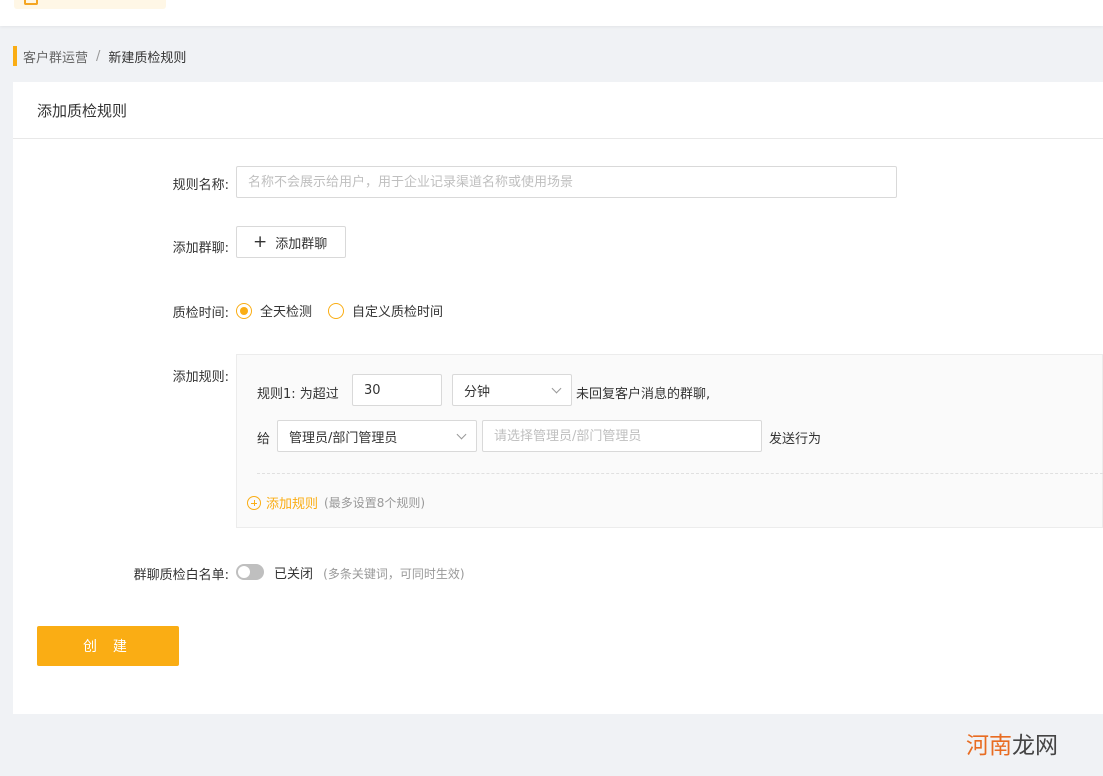  What do you see at coordinates (398, 312) in the screenshot?
I see `radio-custom-time-label: 自定义质检时间` at bounding box center [398, 312].